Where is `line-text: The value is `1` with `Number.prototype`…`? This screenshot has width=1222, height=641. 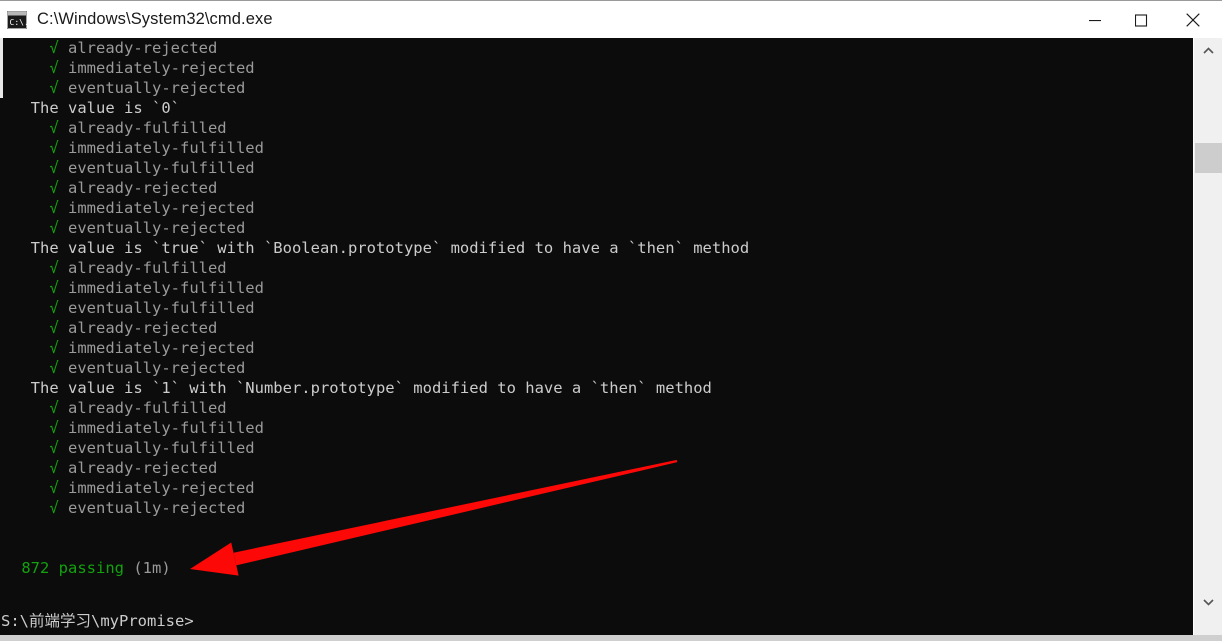 line-text: The value is `1` with `Number.prototype`… is located at coordinates (371, 388).